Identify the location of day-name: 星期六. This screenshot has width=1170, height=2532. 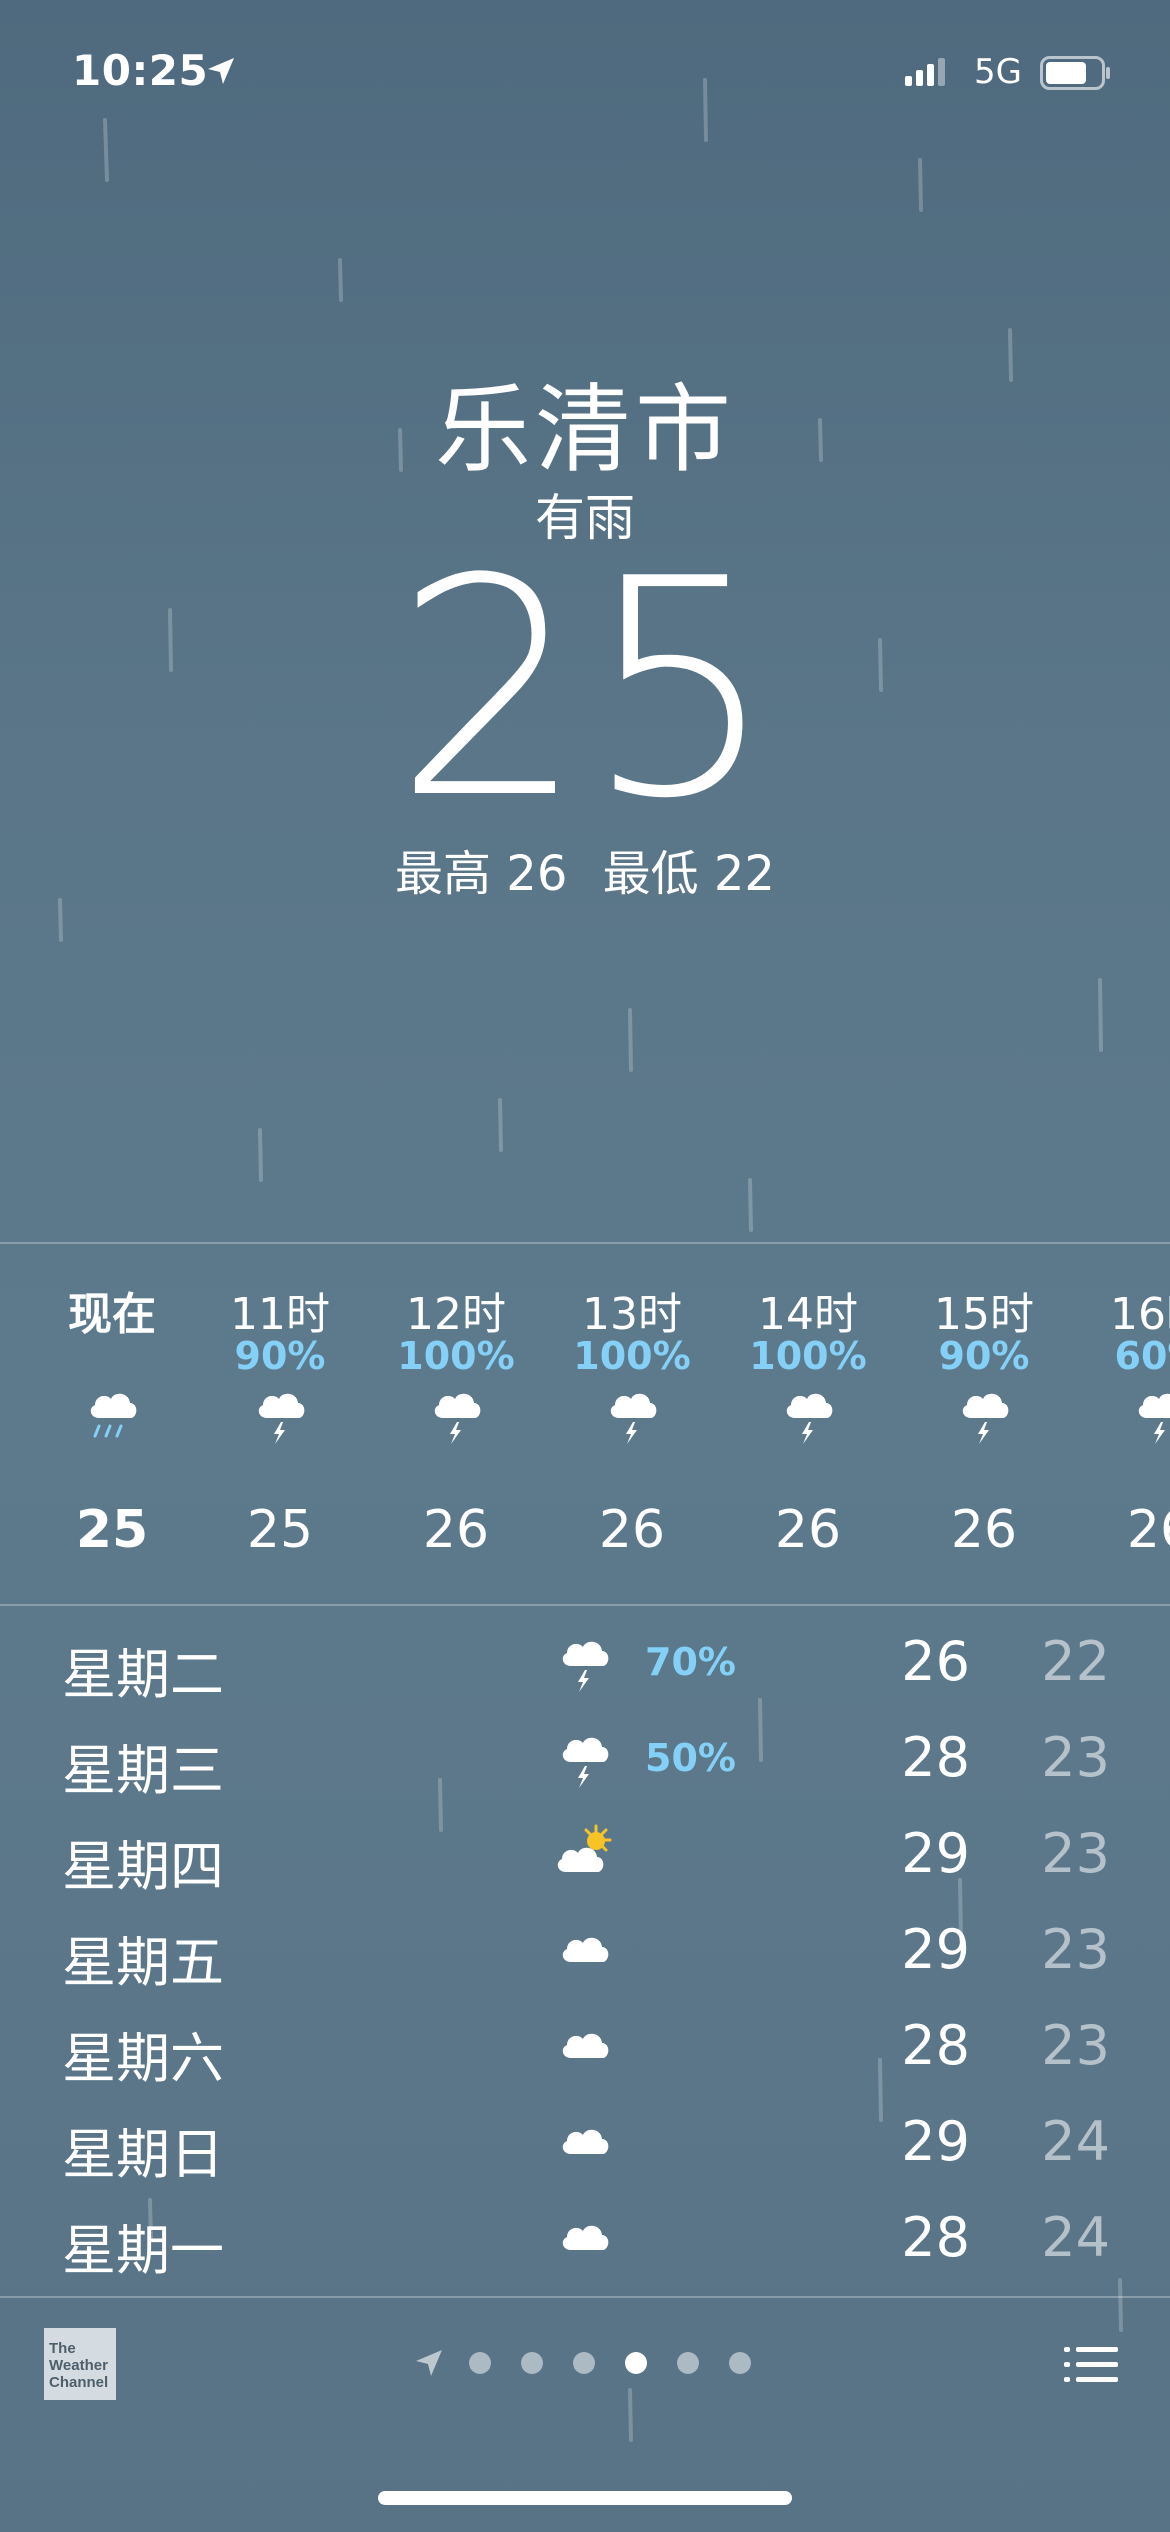
(143, 2058).